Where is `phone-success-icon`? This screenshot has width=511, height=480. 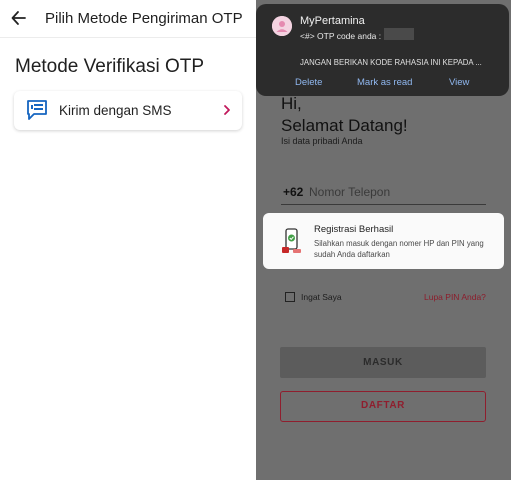 phone-success-icon is located at coordinates (292, 241).